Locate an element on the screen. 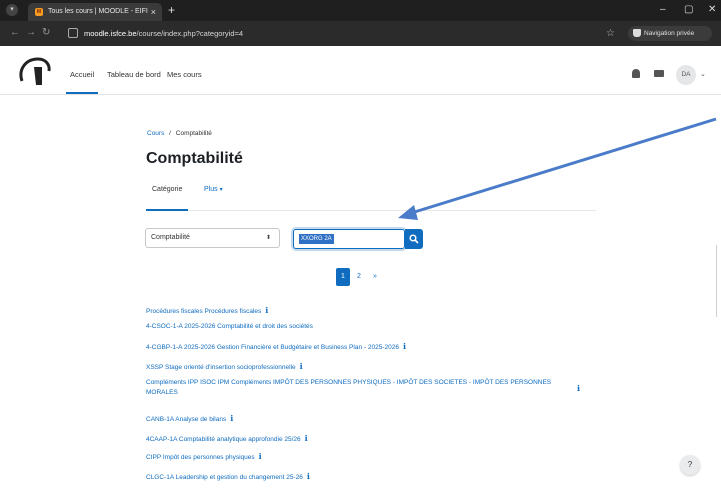 The image size is (721, 488). category-select: Comptabilité ⬍ is located at coordinates (212, 238).